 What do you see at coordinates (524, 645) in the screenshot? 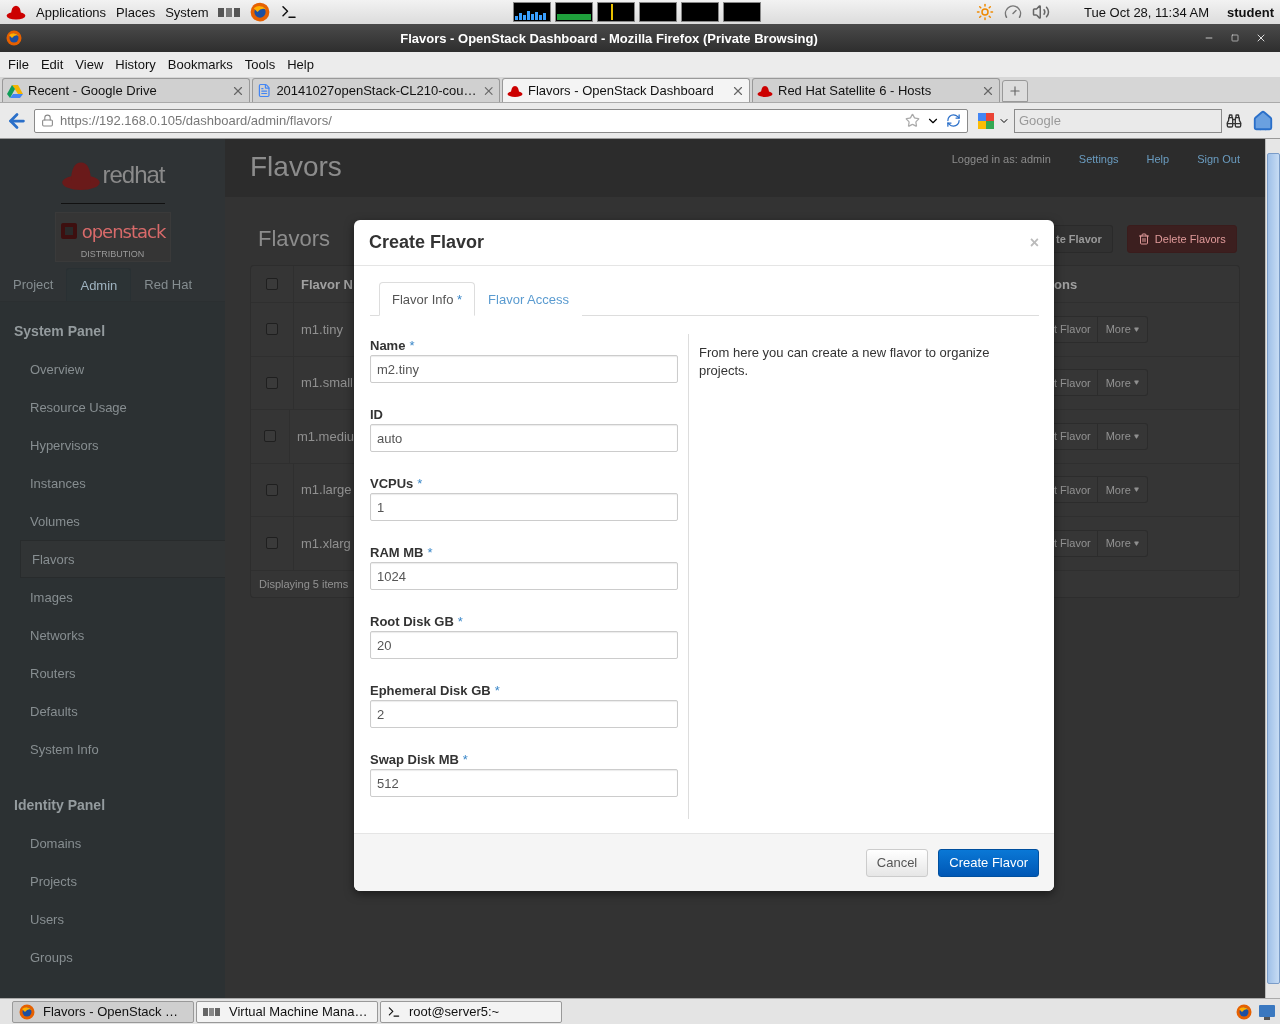
I see `input-field: 20` at bounding box center [524, 645].